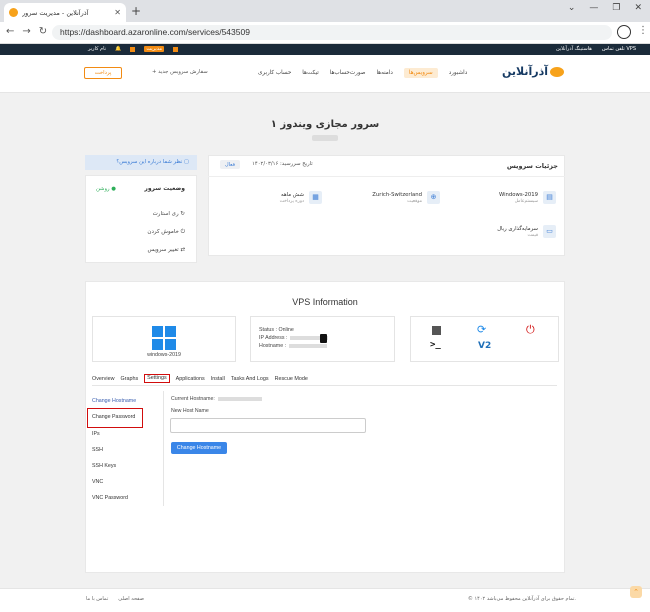 This screenshot has height=612, width=650. I want to click on vnc-icon: V2, so click(484, 346).